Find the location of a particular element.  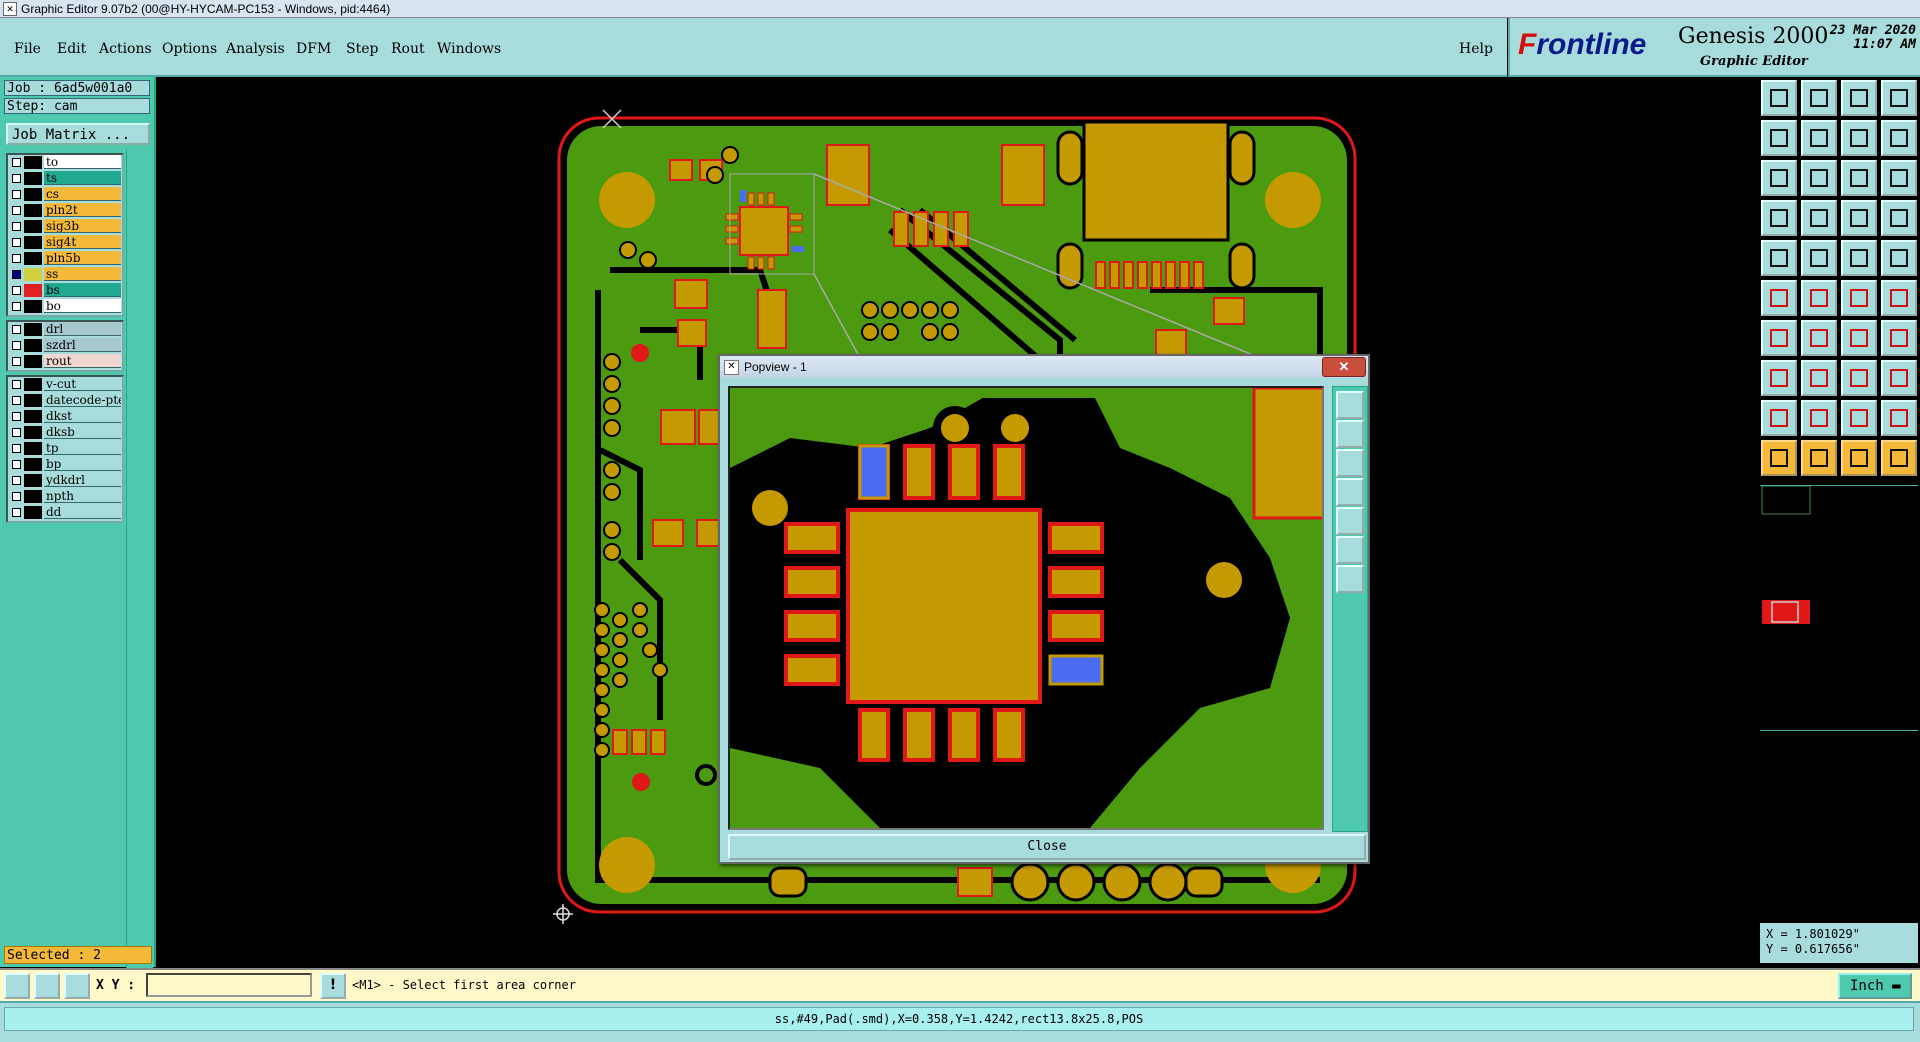

layer-row-datecode-pte: datecode-pte is located at coordinates (65, 401).